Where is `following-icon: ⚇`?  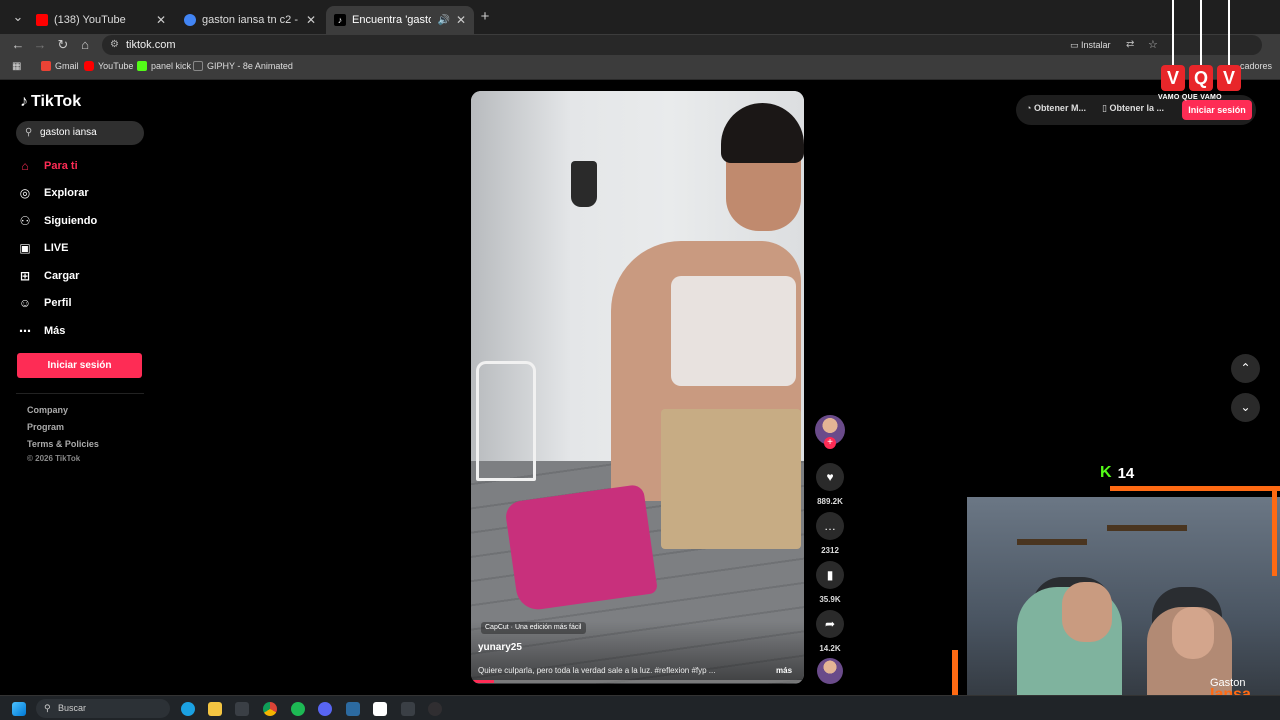 following-icon: ⚇ is located at coordinates (25, 221).